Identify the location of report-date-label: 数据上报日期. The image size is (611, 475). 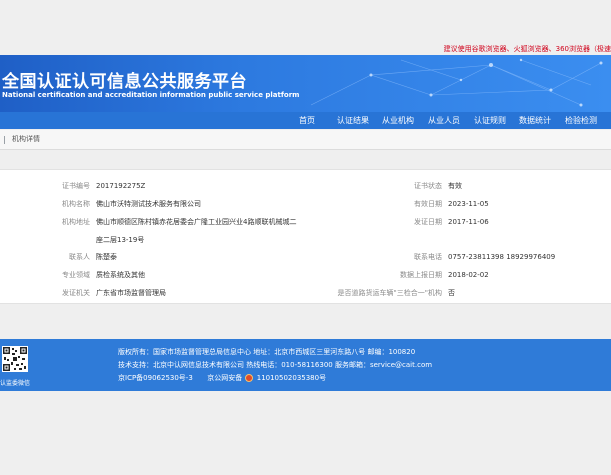
(421, 275).